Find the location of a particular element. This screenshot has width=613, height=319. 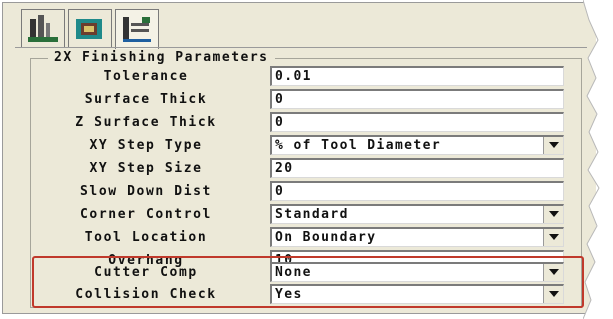

select-value: Yes is located at coordinates (289, 294).